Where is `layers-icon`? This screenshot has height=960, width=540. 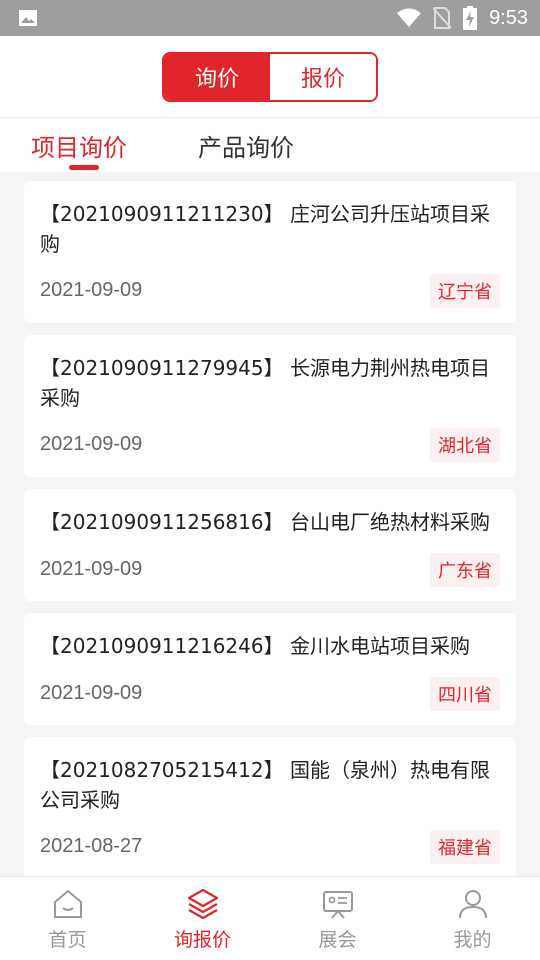
layers-icon is located at coordinates (202, 904).